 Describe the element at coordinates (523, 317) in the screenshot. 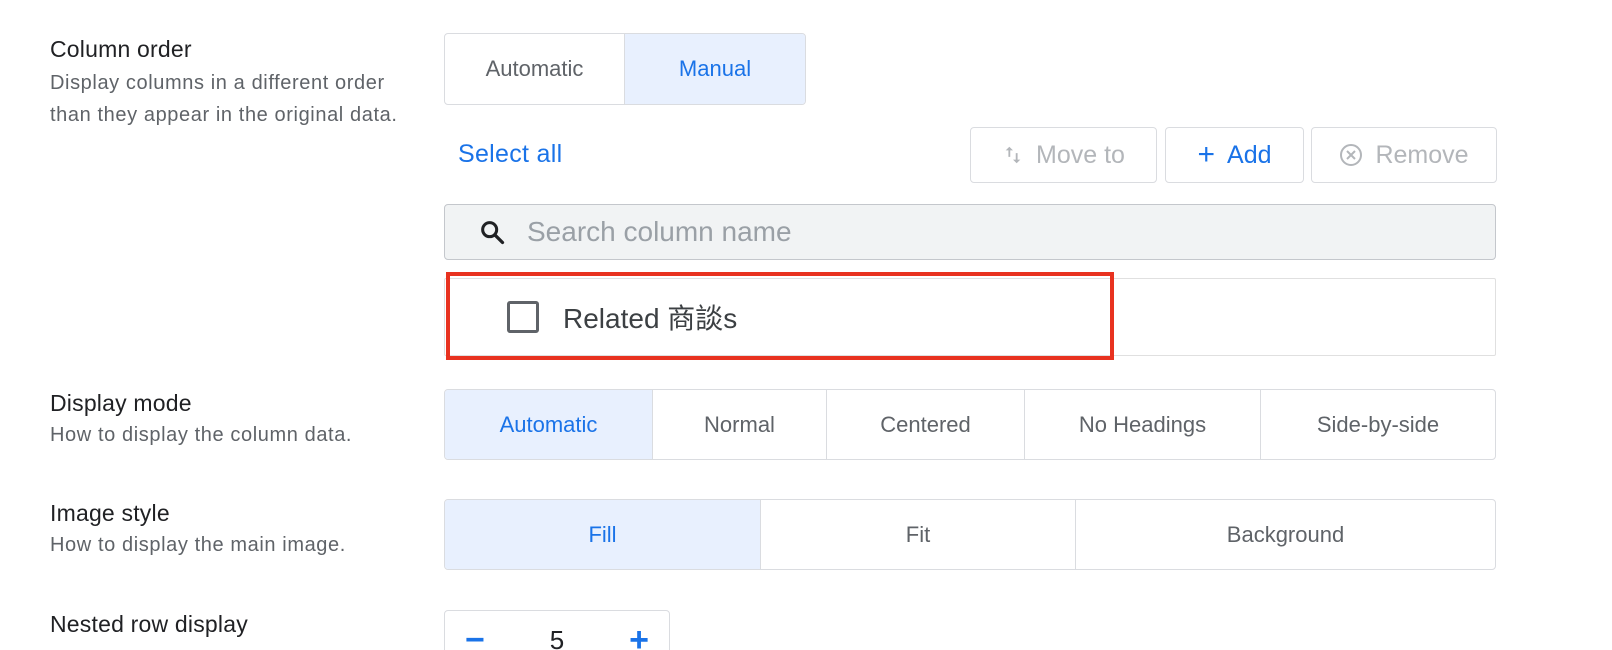

I see `column-checkbox` at that location.